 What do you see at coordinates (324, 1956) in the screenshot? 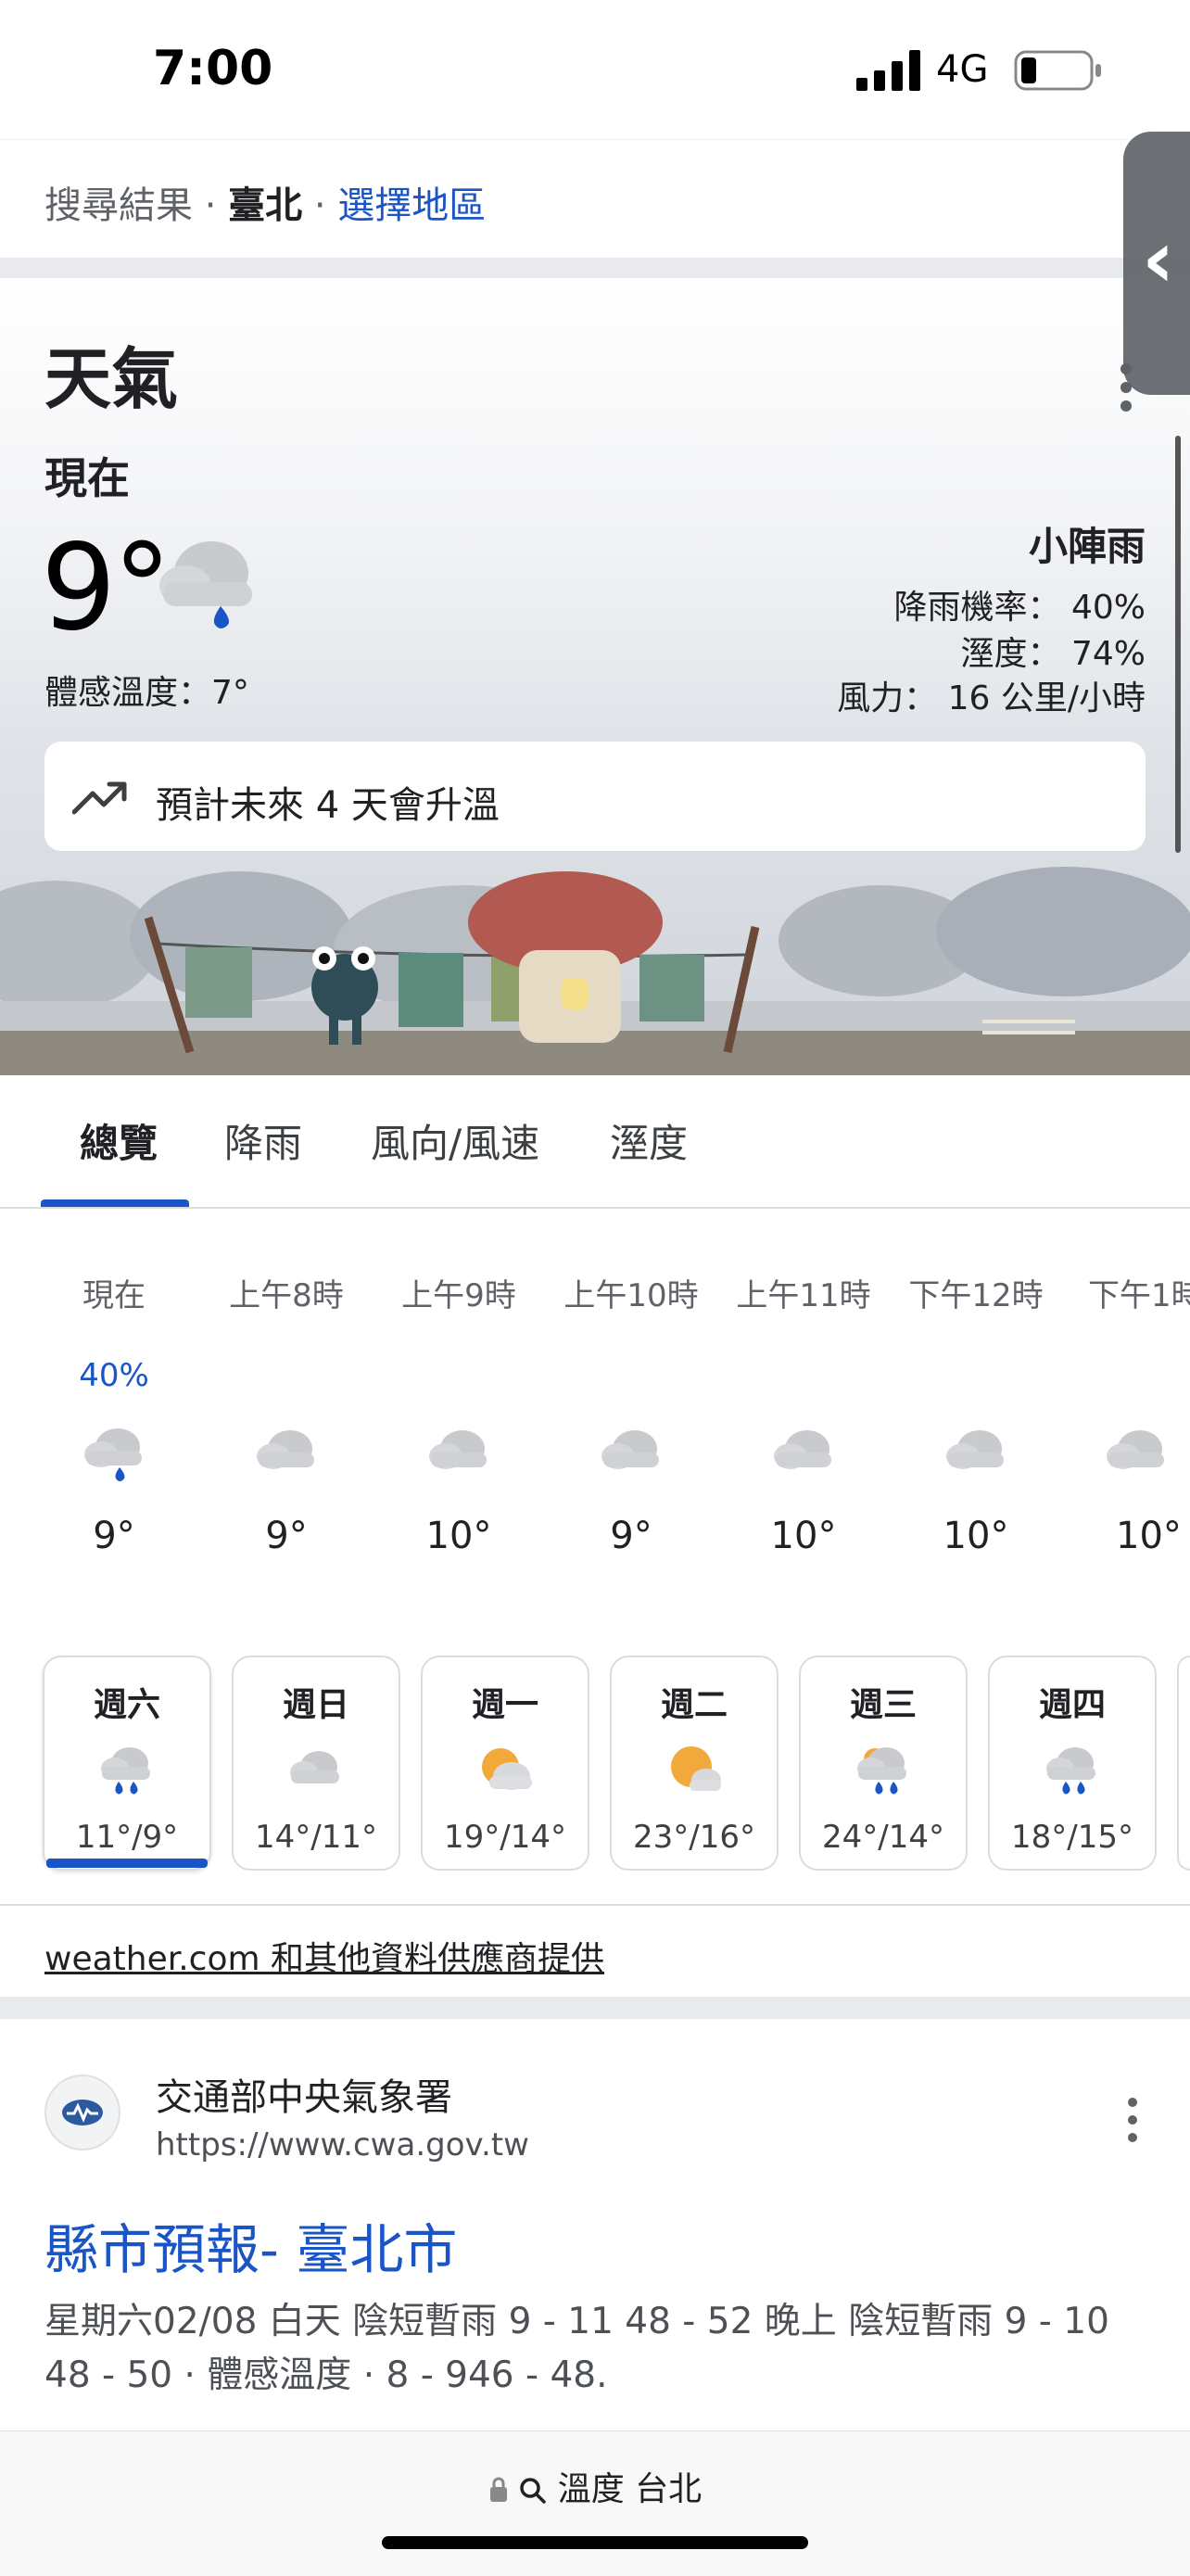
I see `data-attribution-link: weather.com 和其他資料供應商提供` at bounding box center [324, 1956].